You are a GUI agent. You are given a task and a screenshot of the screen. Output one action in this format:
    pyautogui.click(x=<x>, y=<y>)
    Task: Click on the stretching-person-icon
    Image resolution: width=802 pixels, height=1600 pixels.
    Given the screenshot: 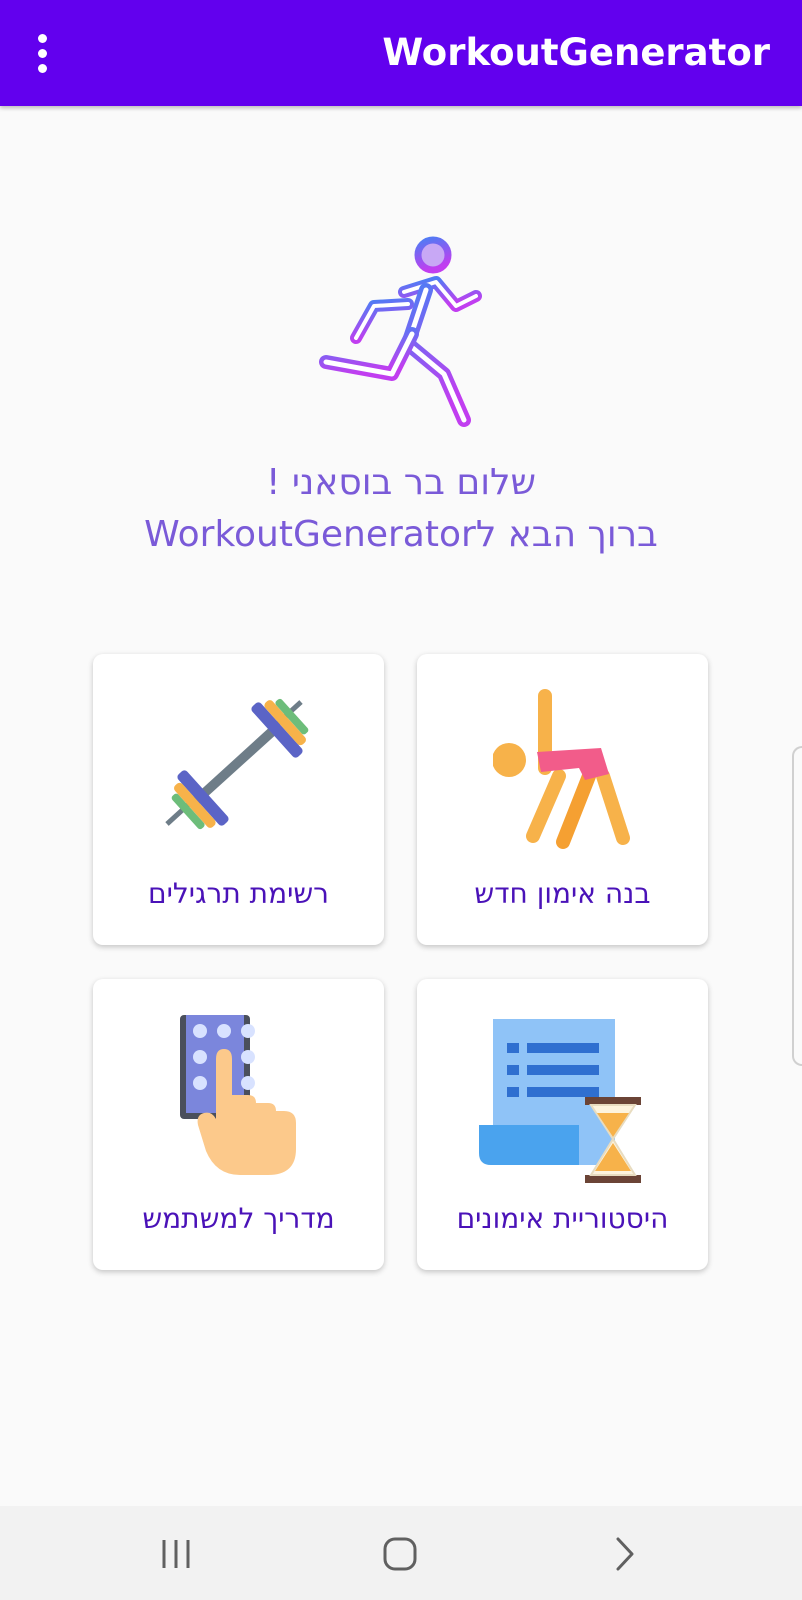 What is the action you would take?
    pyautogui.click(x=561, y=769)
    